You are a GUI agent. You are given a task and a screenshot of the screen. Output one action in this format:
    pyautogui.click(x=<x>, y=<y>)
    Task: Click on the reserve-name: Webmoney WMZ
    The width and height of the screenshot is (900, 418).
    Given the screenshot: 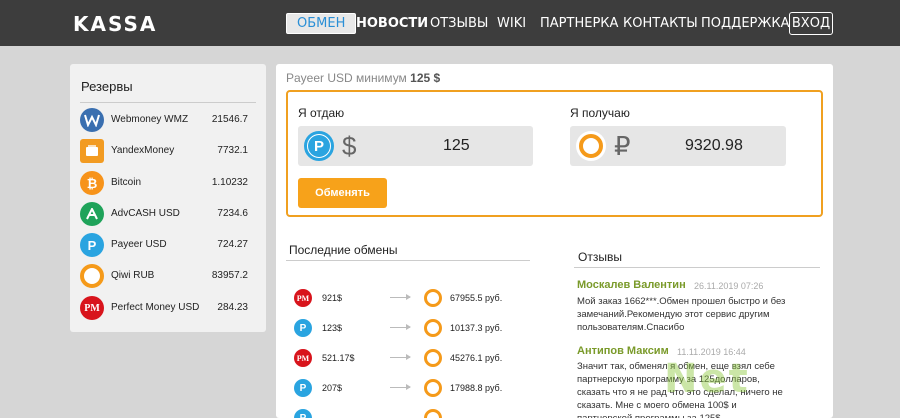 What is the action you would take?
    pyautogui.click(x=150, y=119)
    